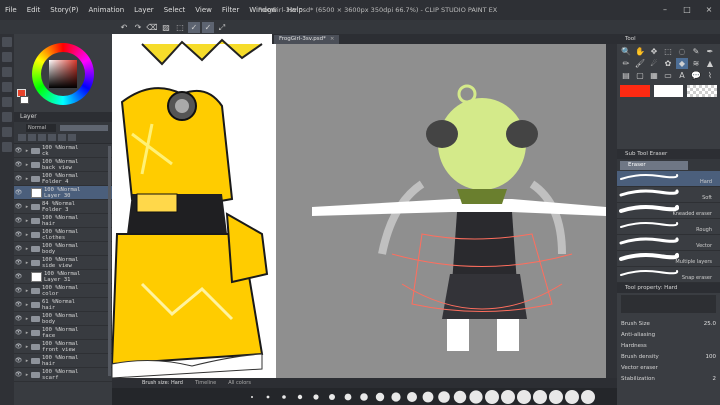  Describe the element at coordinates (668, 345) in the screenshot. I see `tool-property-row: Hardness` at that location.